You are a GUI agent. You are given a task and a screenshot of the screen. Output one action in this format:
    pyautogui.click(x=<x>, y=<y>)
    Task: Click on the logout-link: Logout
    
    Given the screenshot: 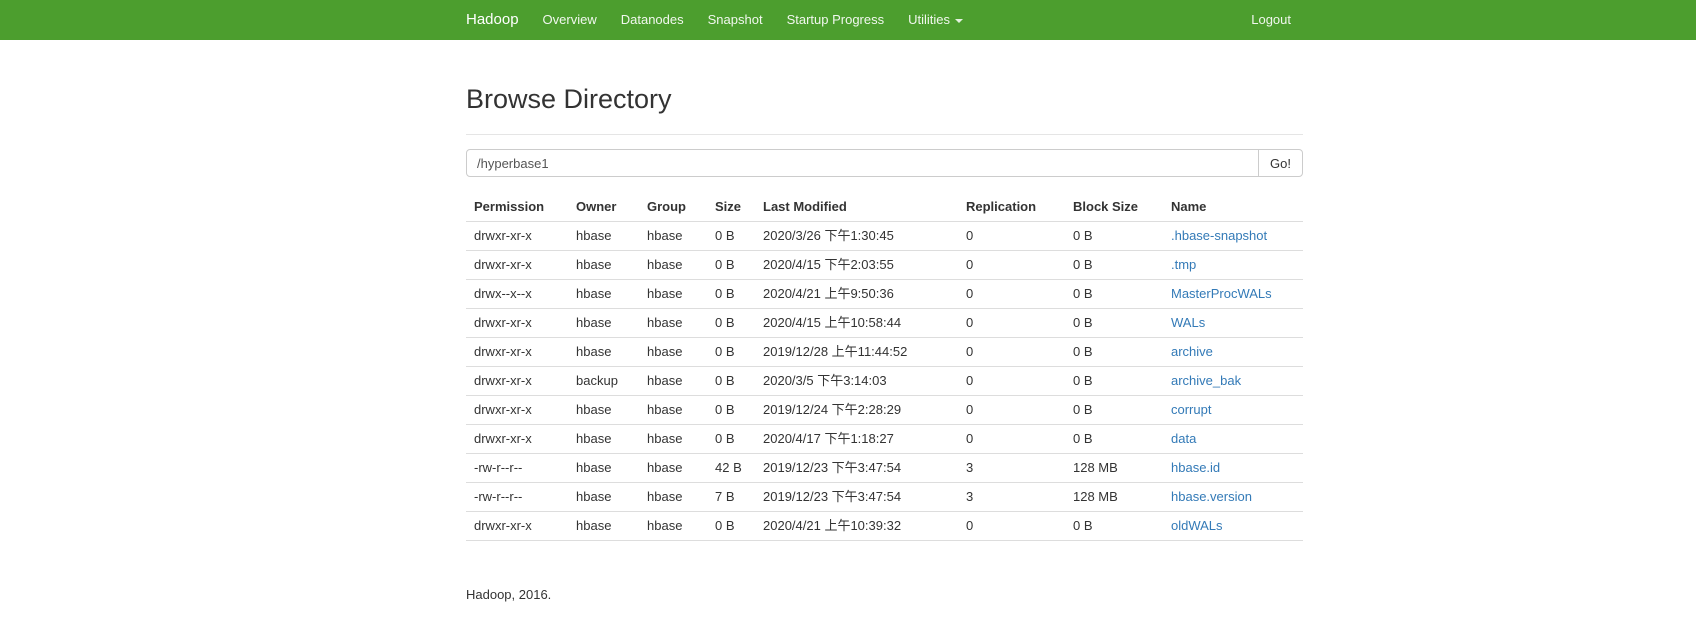 What is the action you would take?
    pyautogui.click(x=1271, y=20)
    